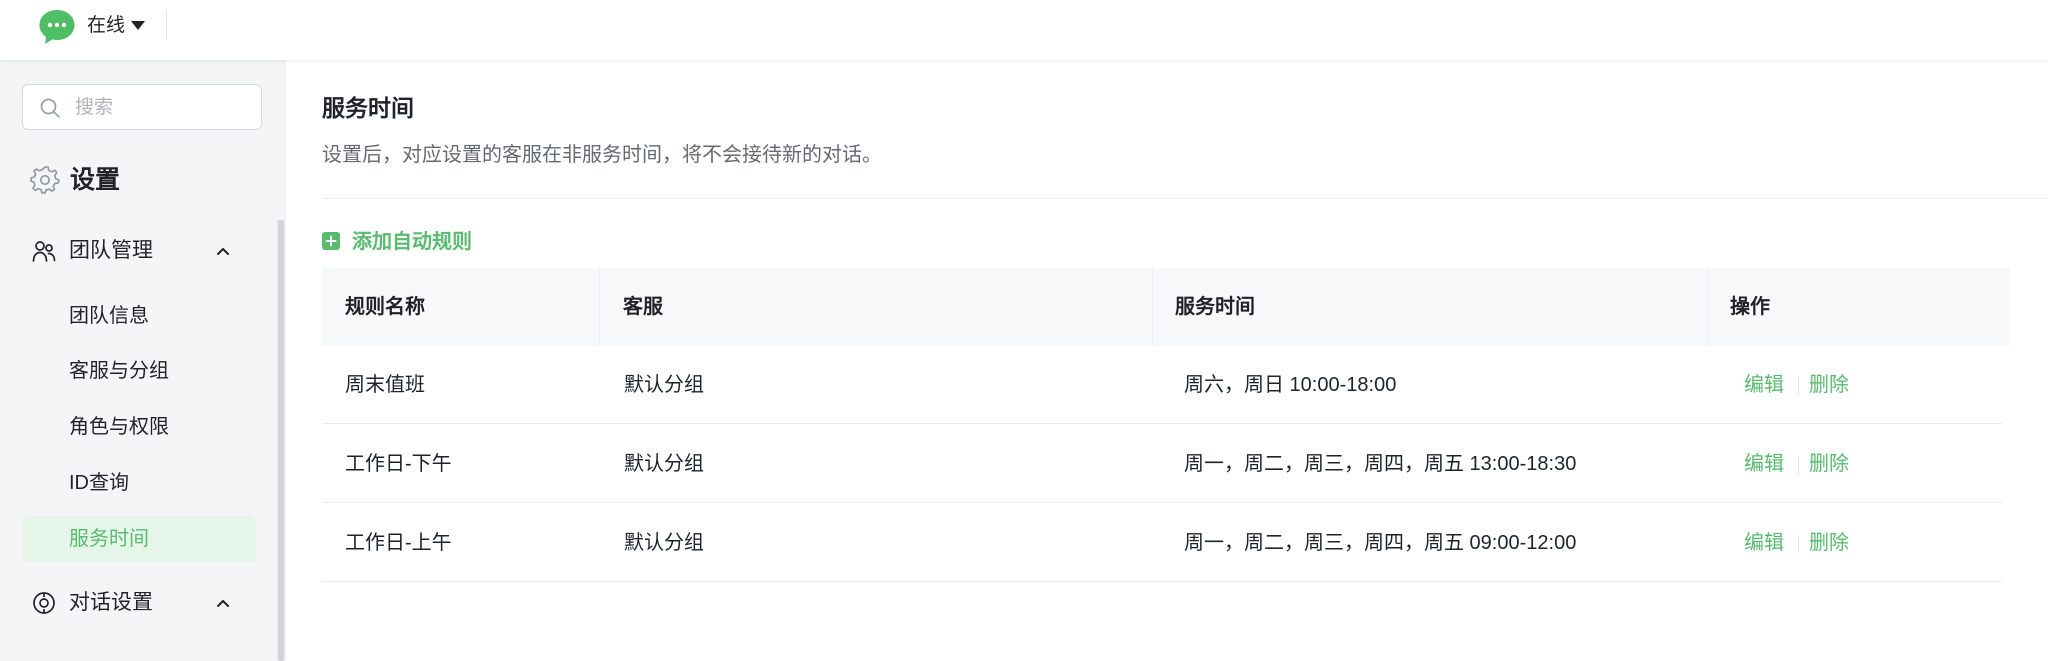 Image resolution: width=2048 pixels, height=661 pixels. I want to click on rule-name-cell: 工作日-下午, so click(398, 464).